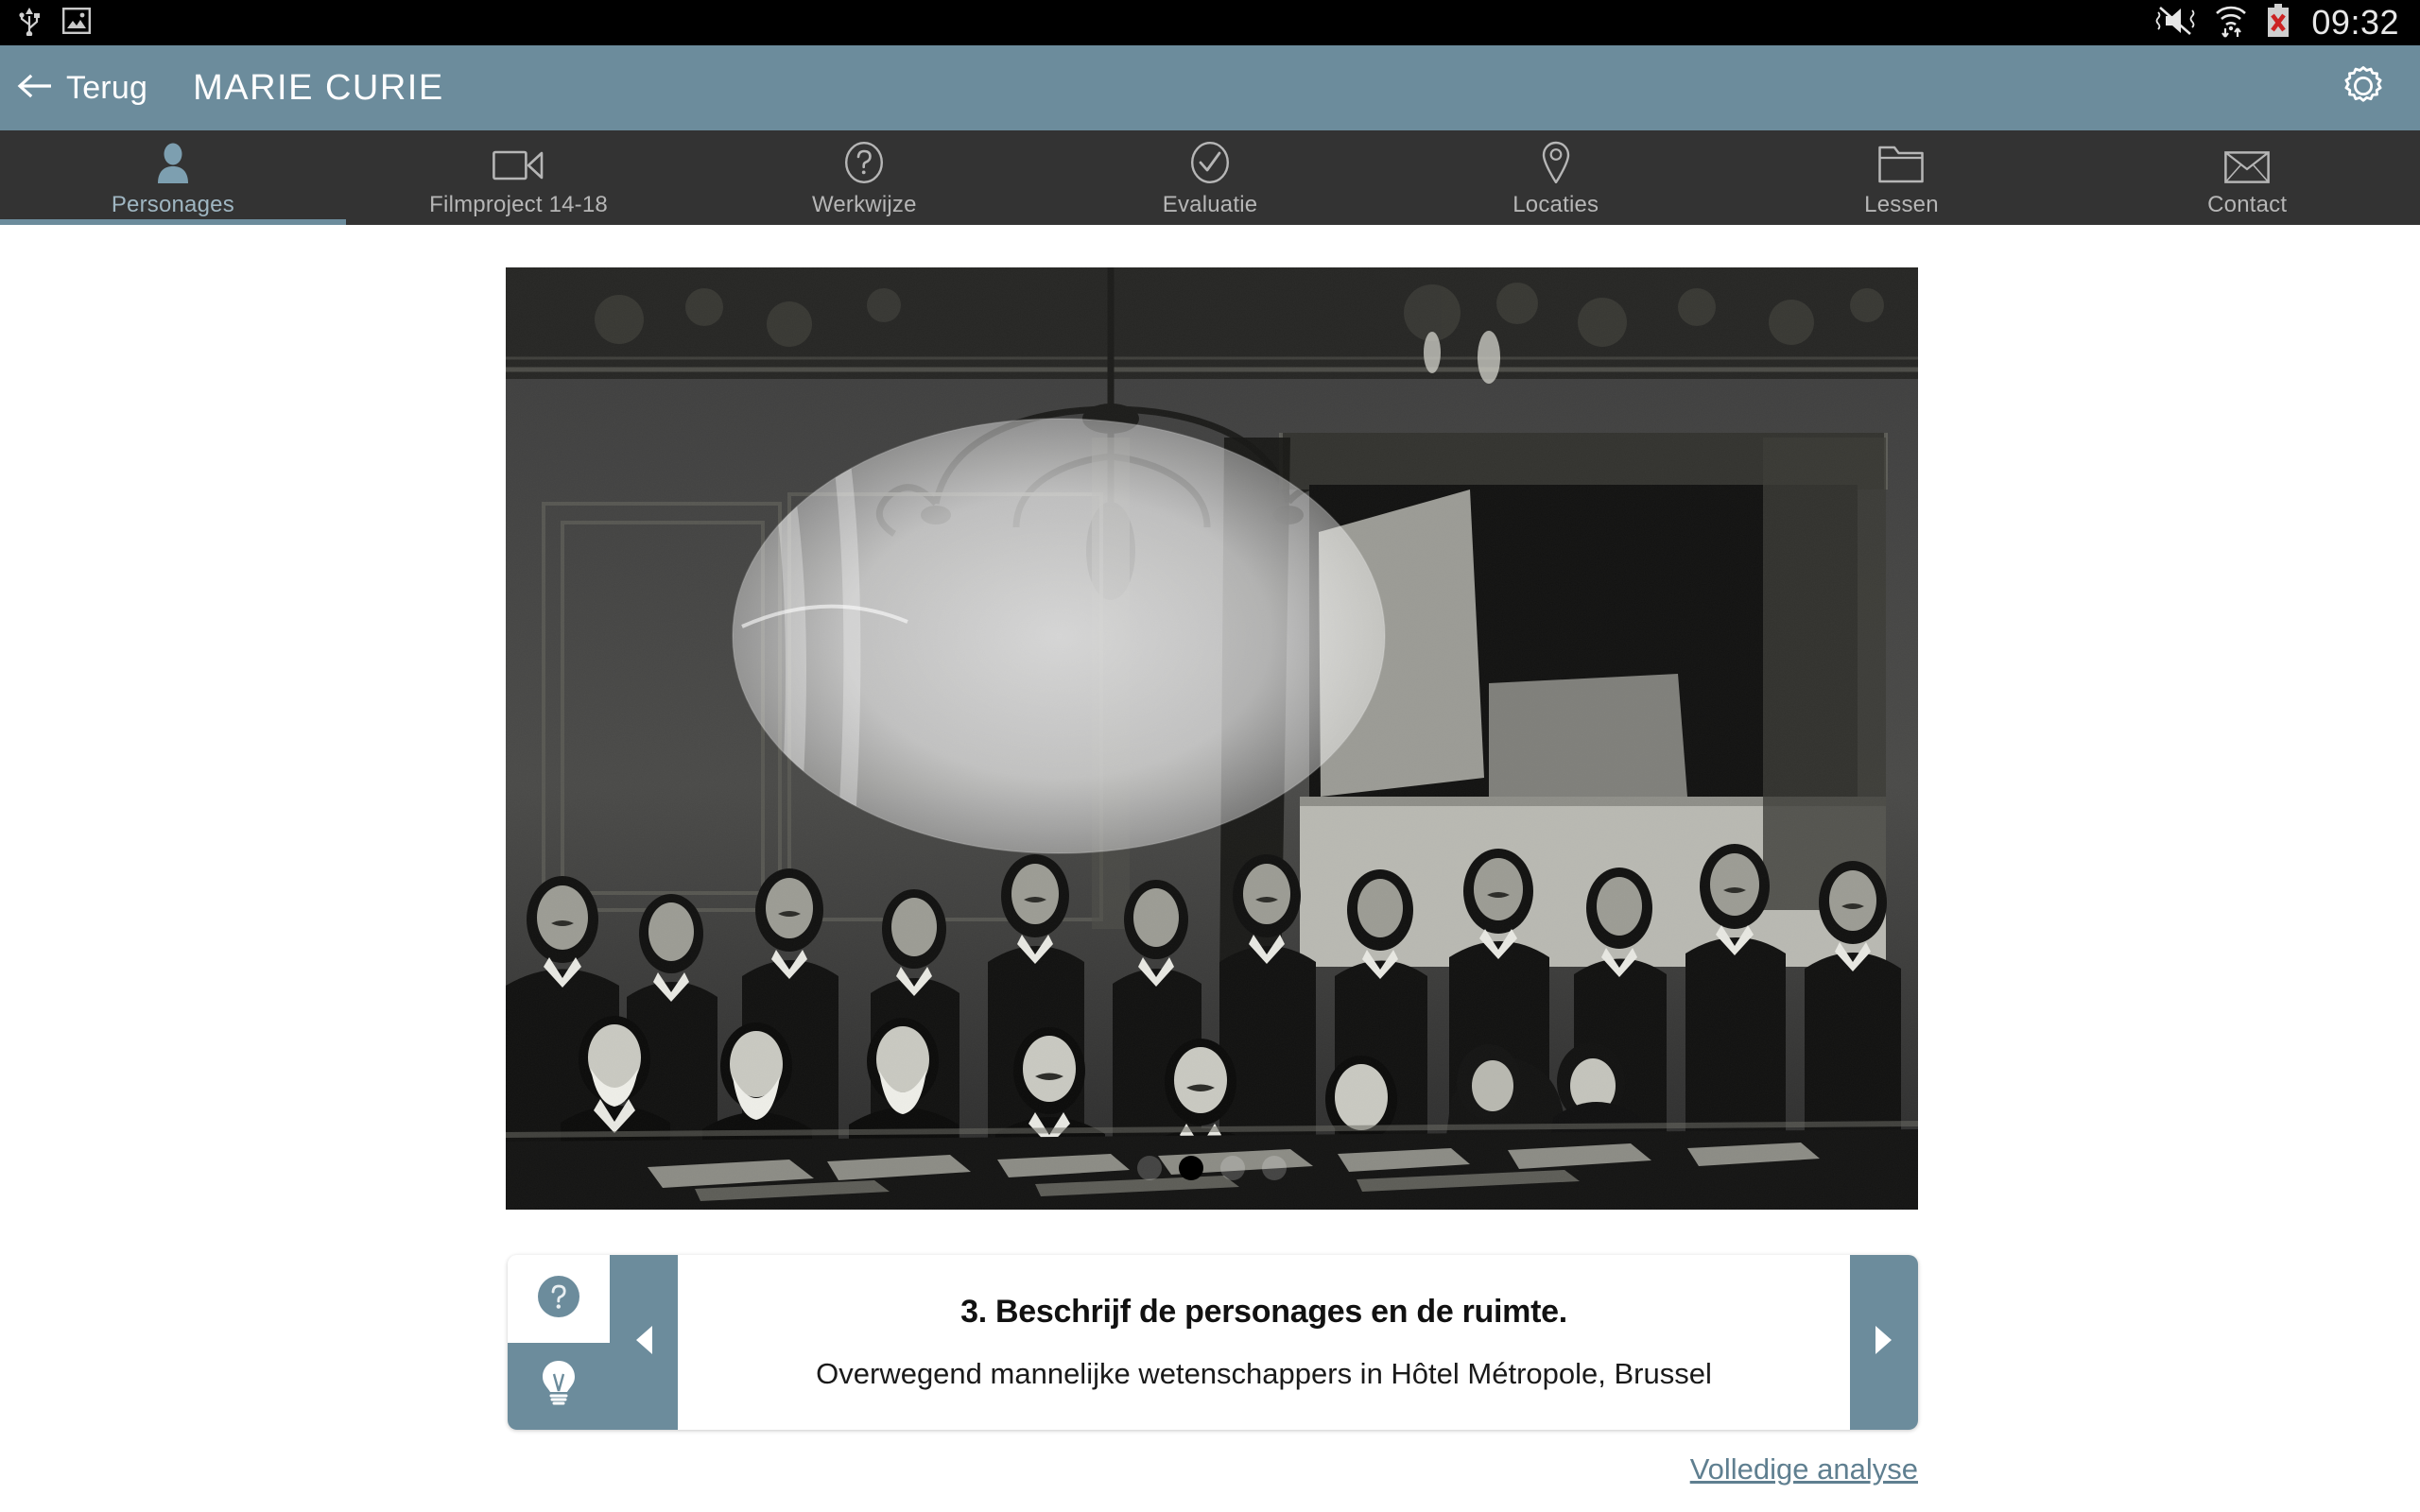 The width and height of the screenshot is (2420, 1512). What do you see at coordinates (1555, 204) in the screenshot?
I see `tab-label: Locaties` at bounding box center [1555, 204].